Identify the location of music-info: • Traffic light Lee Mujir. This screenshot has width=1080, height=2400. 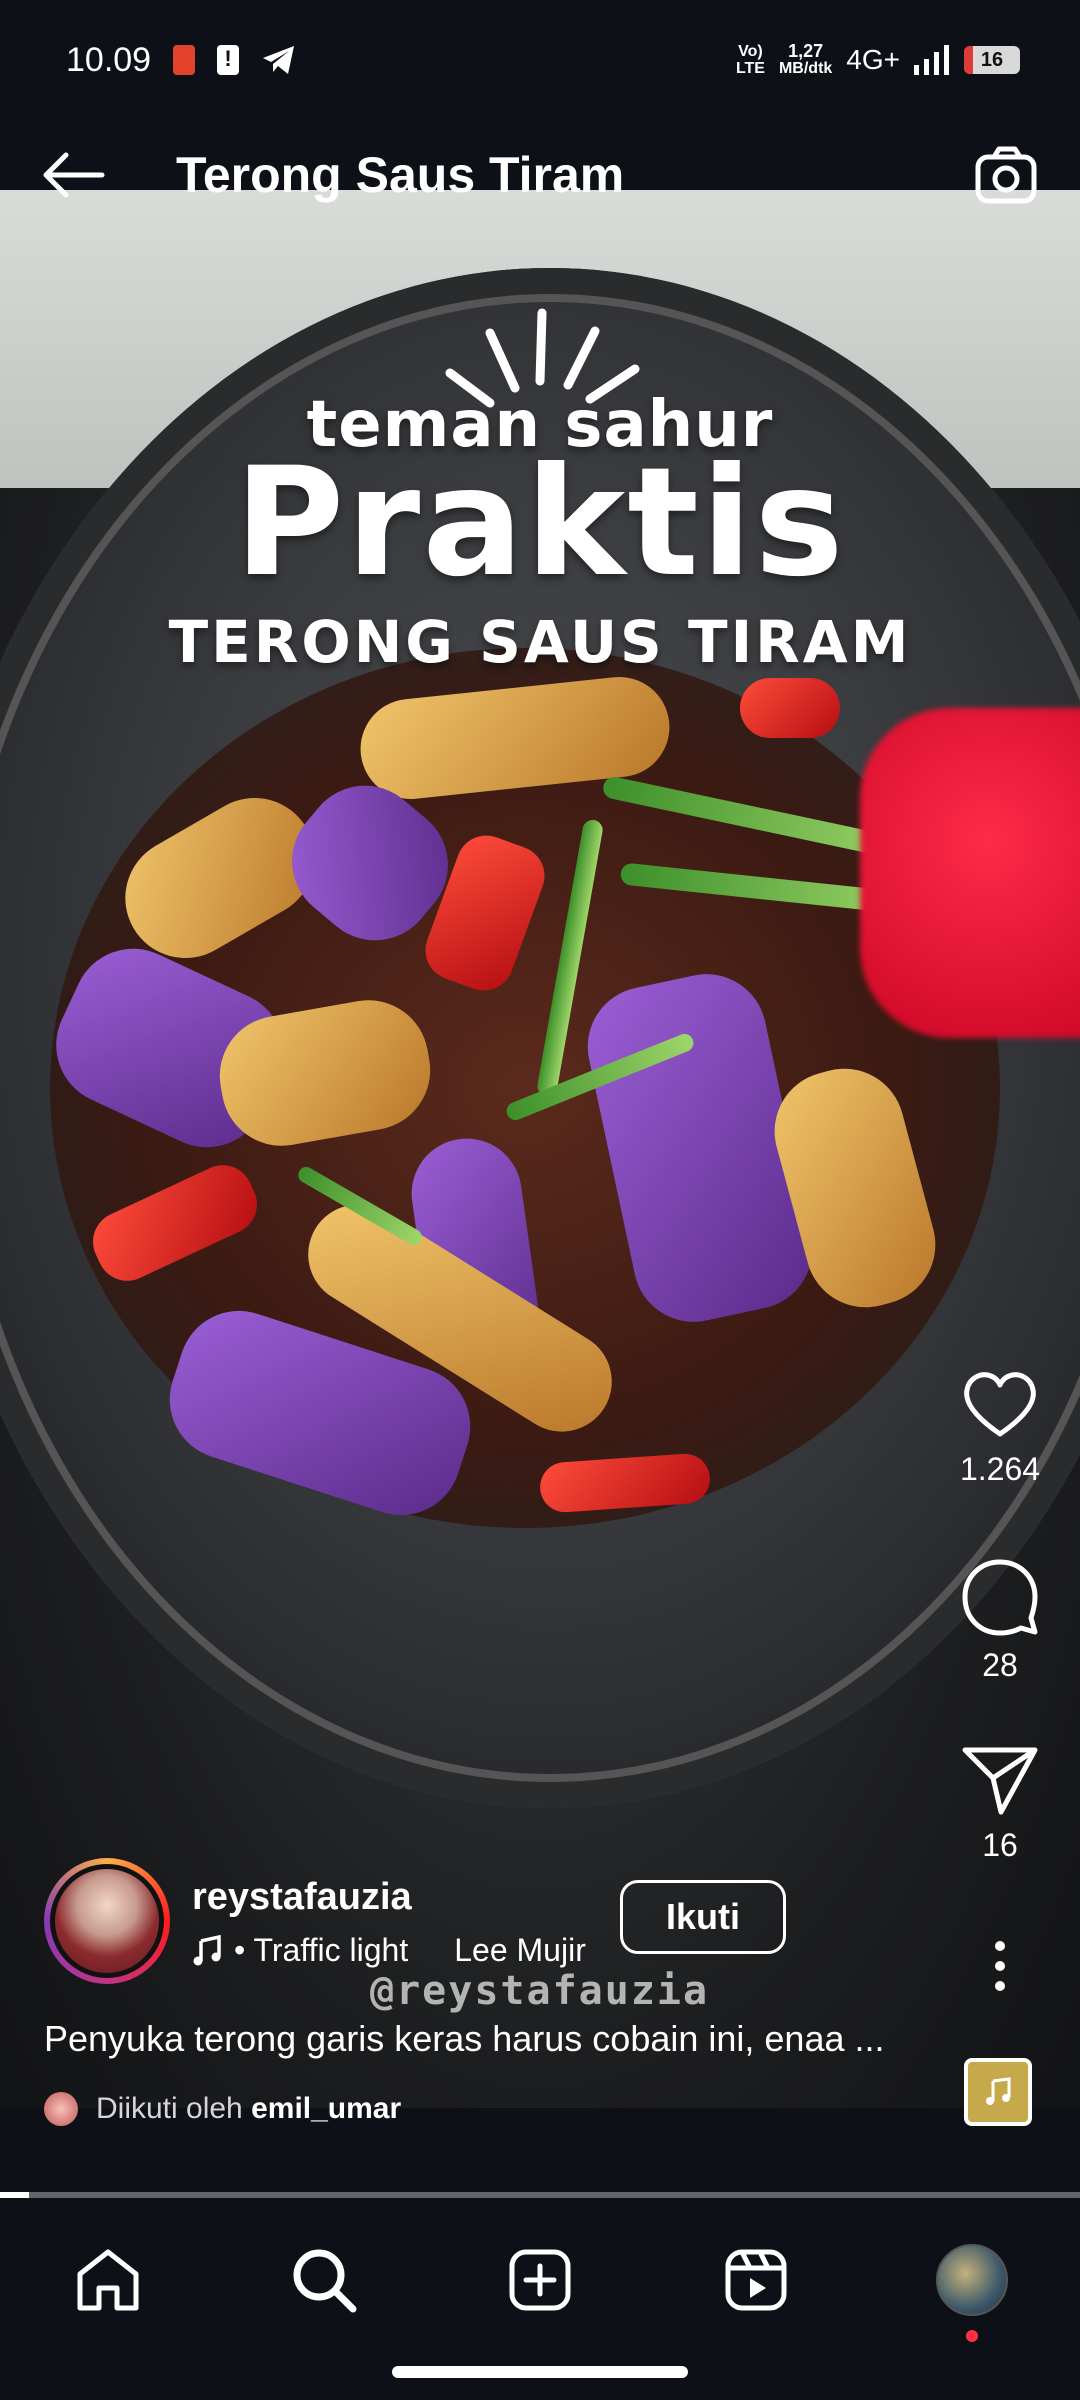
(389, 1950).